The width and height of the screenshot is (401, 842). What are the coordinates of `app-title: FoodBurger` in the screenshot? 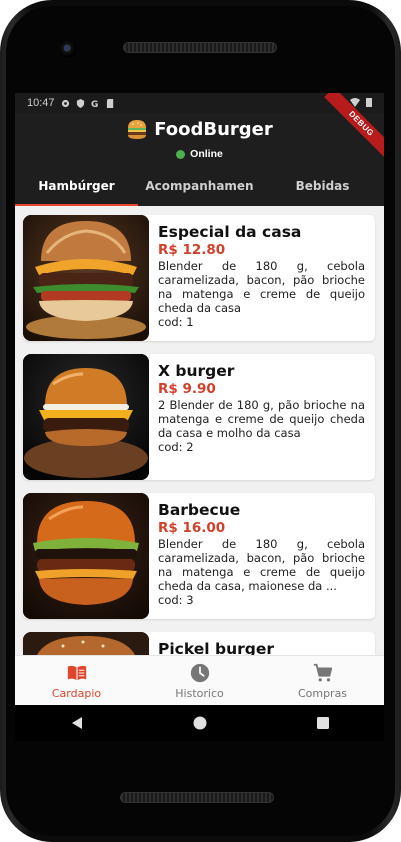 It's located at (213, 129).